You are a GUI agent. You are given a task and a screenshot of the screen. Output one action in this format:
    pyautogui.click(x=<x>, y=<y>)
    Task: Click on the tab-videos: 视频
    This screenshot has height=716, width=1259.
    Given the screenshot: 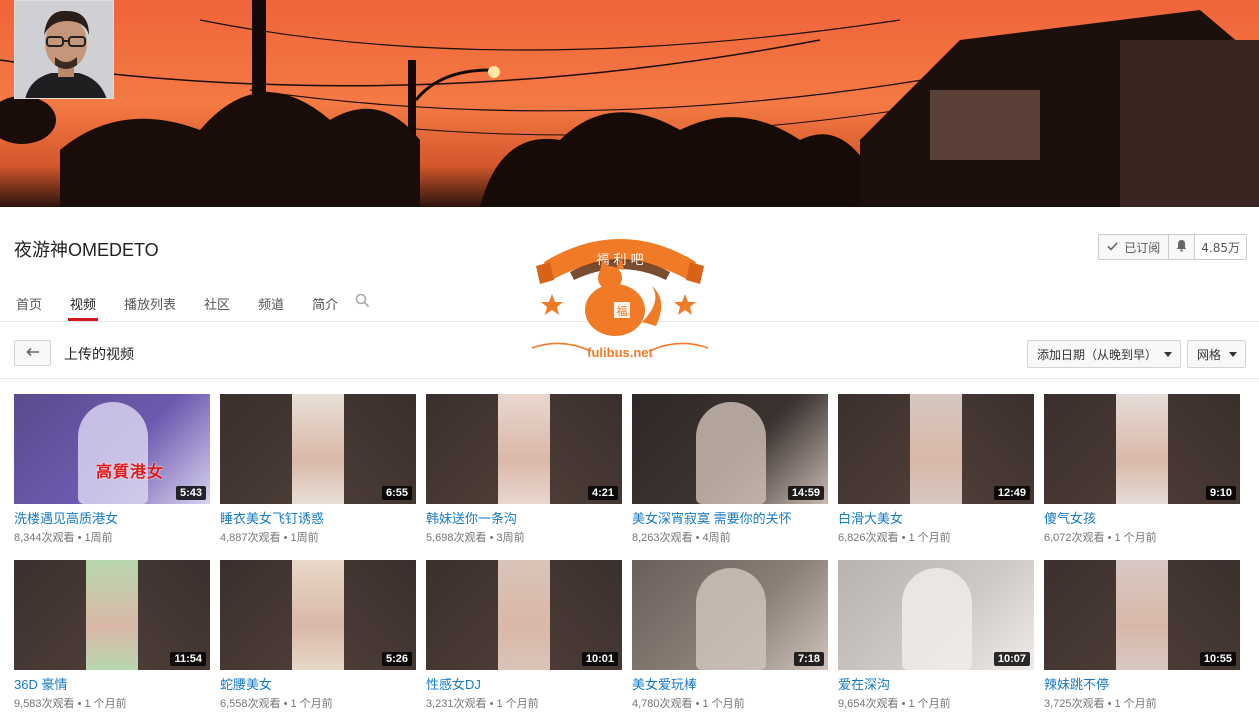 What is the action you would take?
    pyautogui.click(x=83, y=306)
    